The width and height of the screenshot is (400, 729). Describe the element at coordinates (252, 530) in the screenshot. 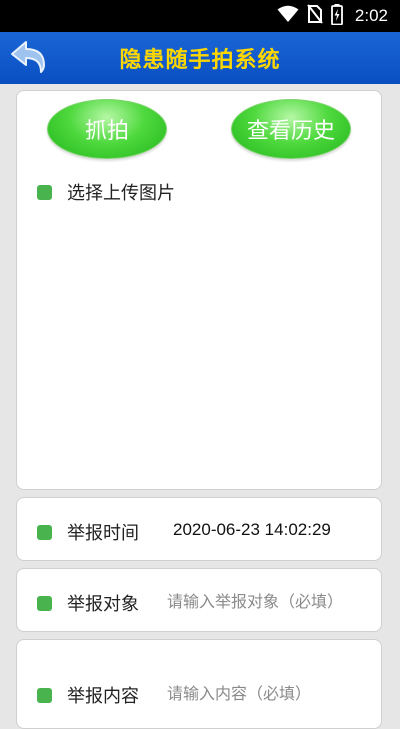

I see `report-time-value: 2020-06-23 14:02:29` at that location.